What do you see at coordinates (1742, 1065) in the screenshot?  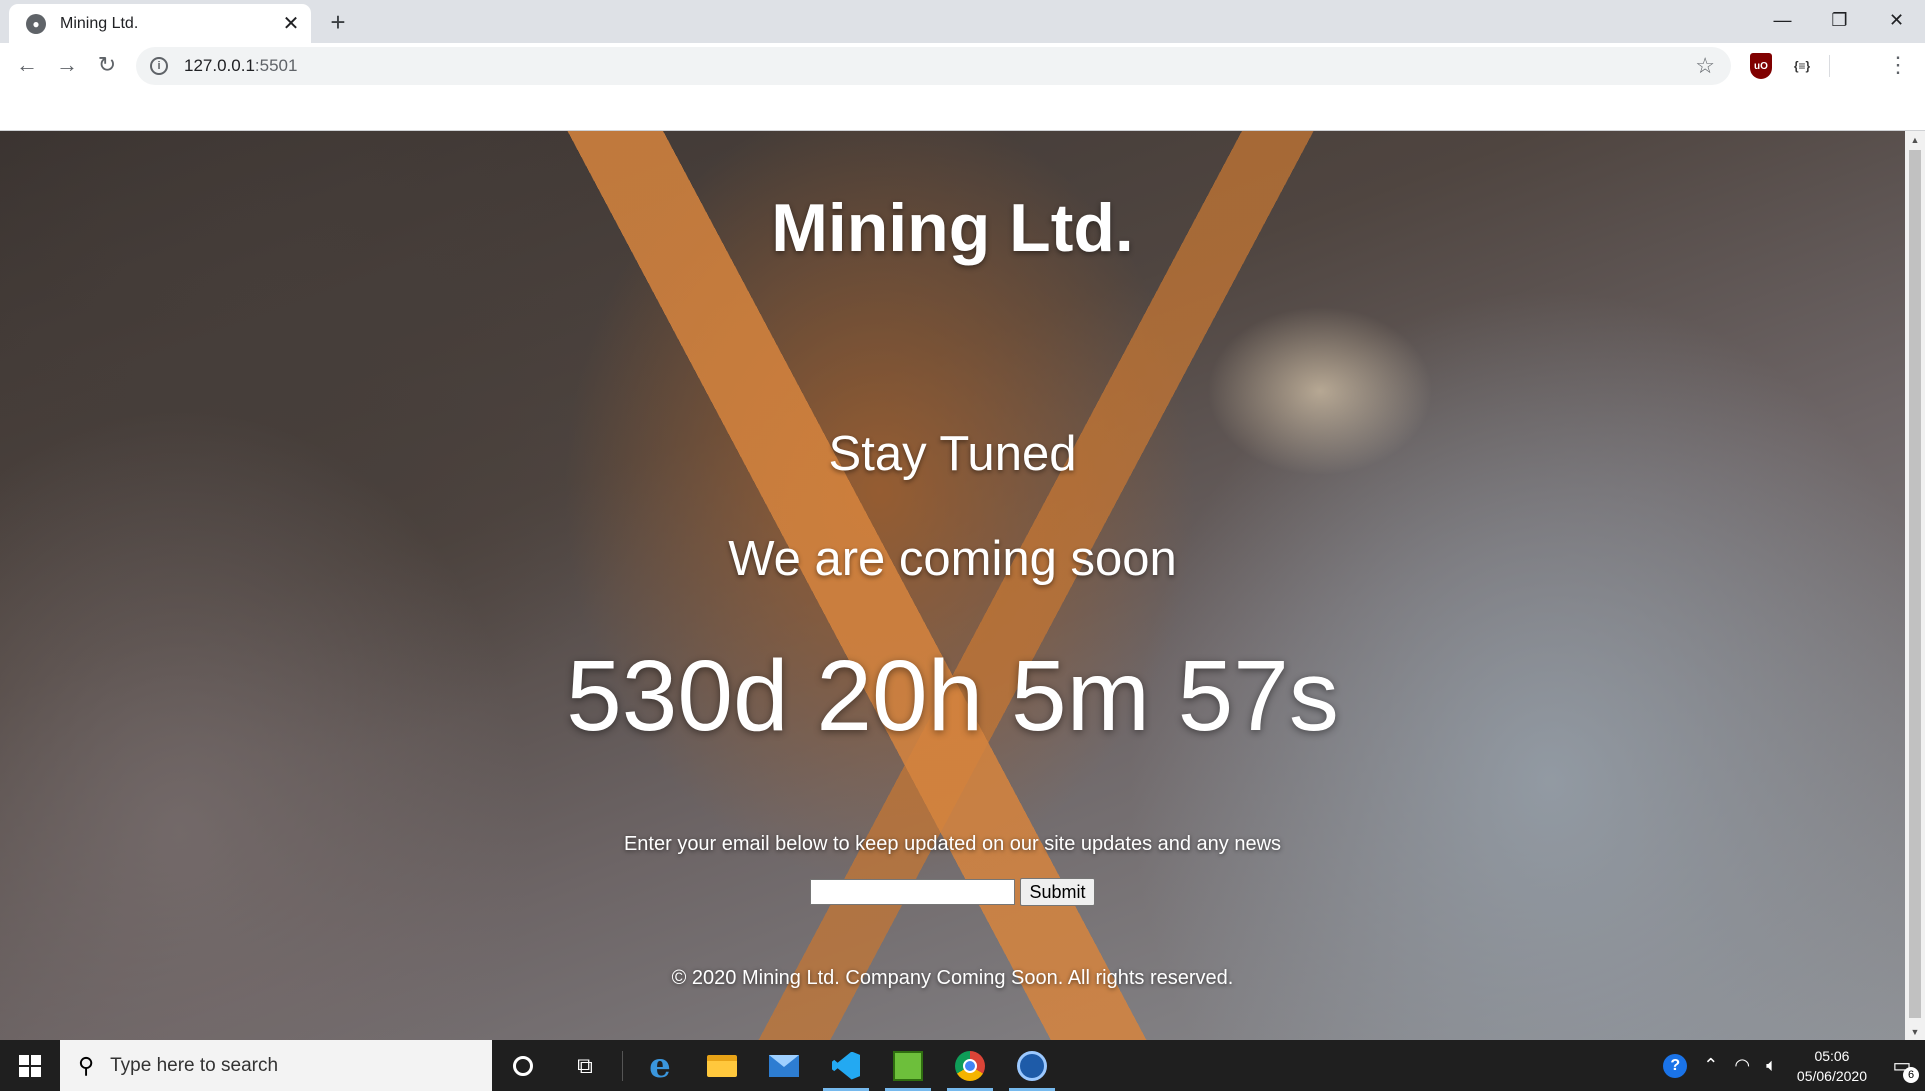 I see `network-icon: ◠` at bounding box center [1742, 1065].